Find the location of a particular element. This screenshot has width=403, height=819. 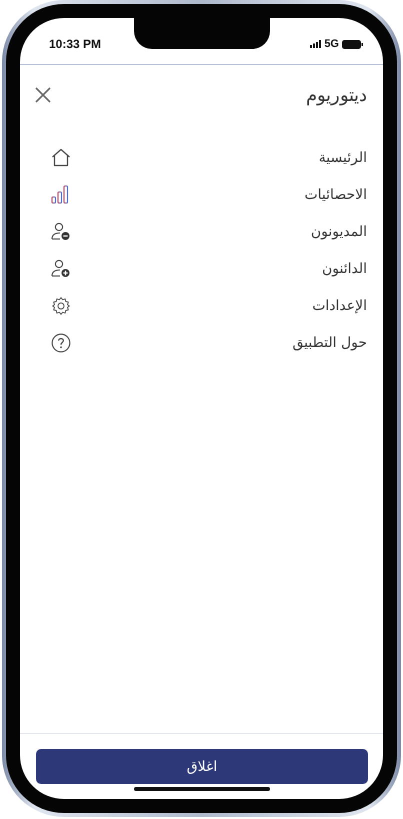

close-button: اغلاق is located at coordinates (202, 766).